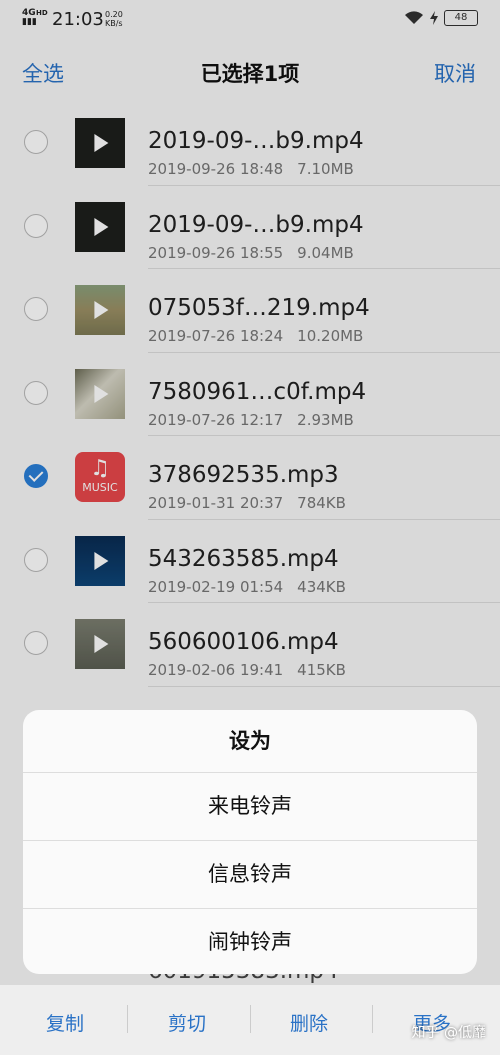 The height and width of the screenshot is (1055, 500). I want to click on option-message-tone: 信息铃声, so click(250, 875).